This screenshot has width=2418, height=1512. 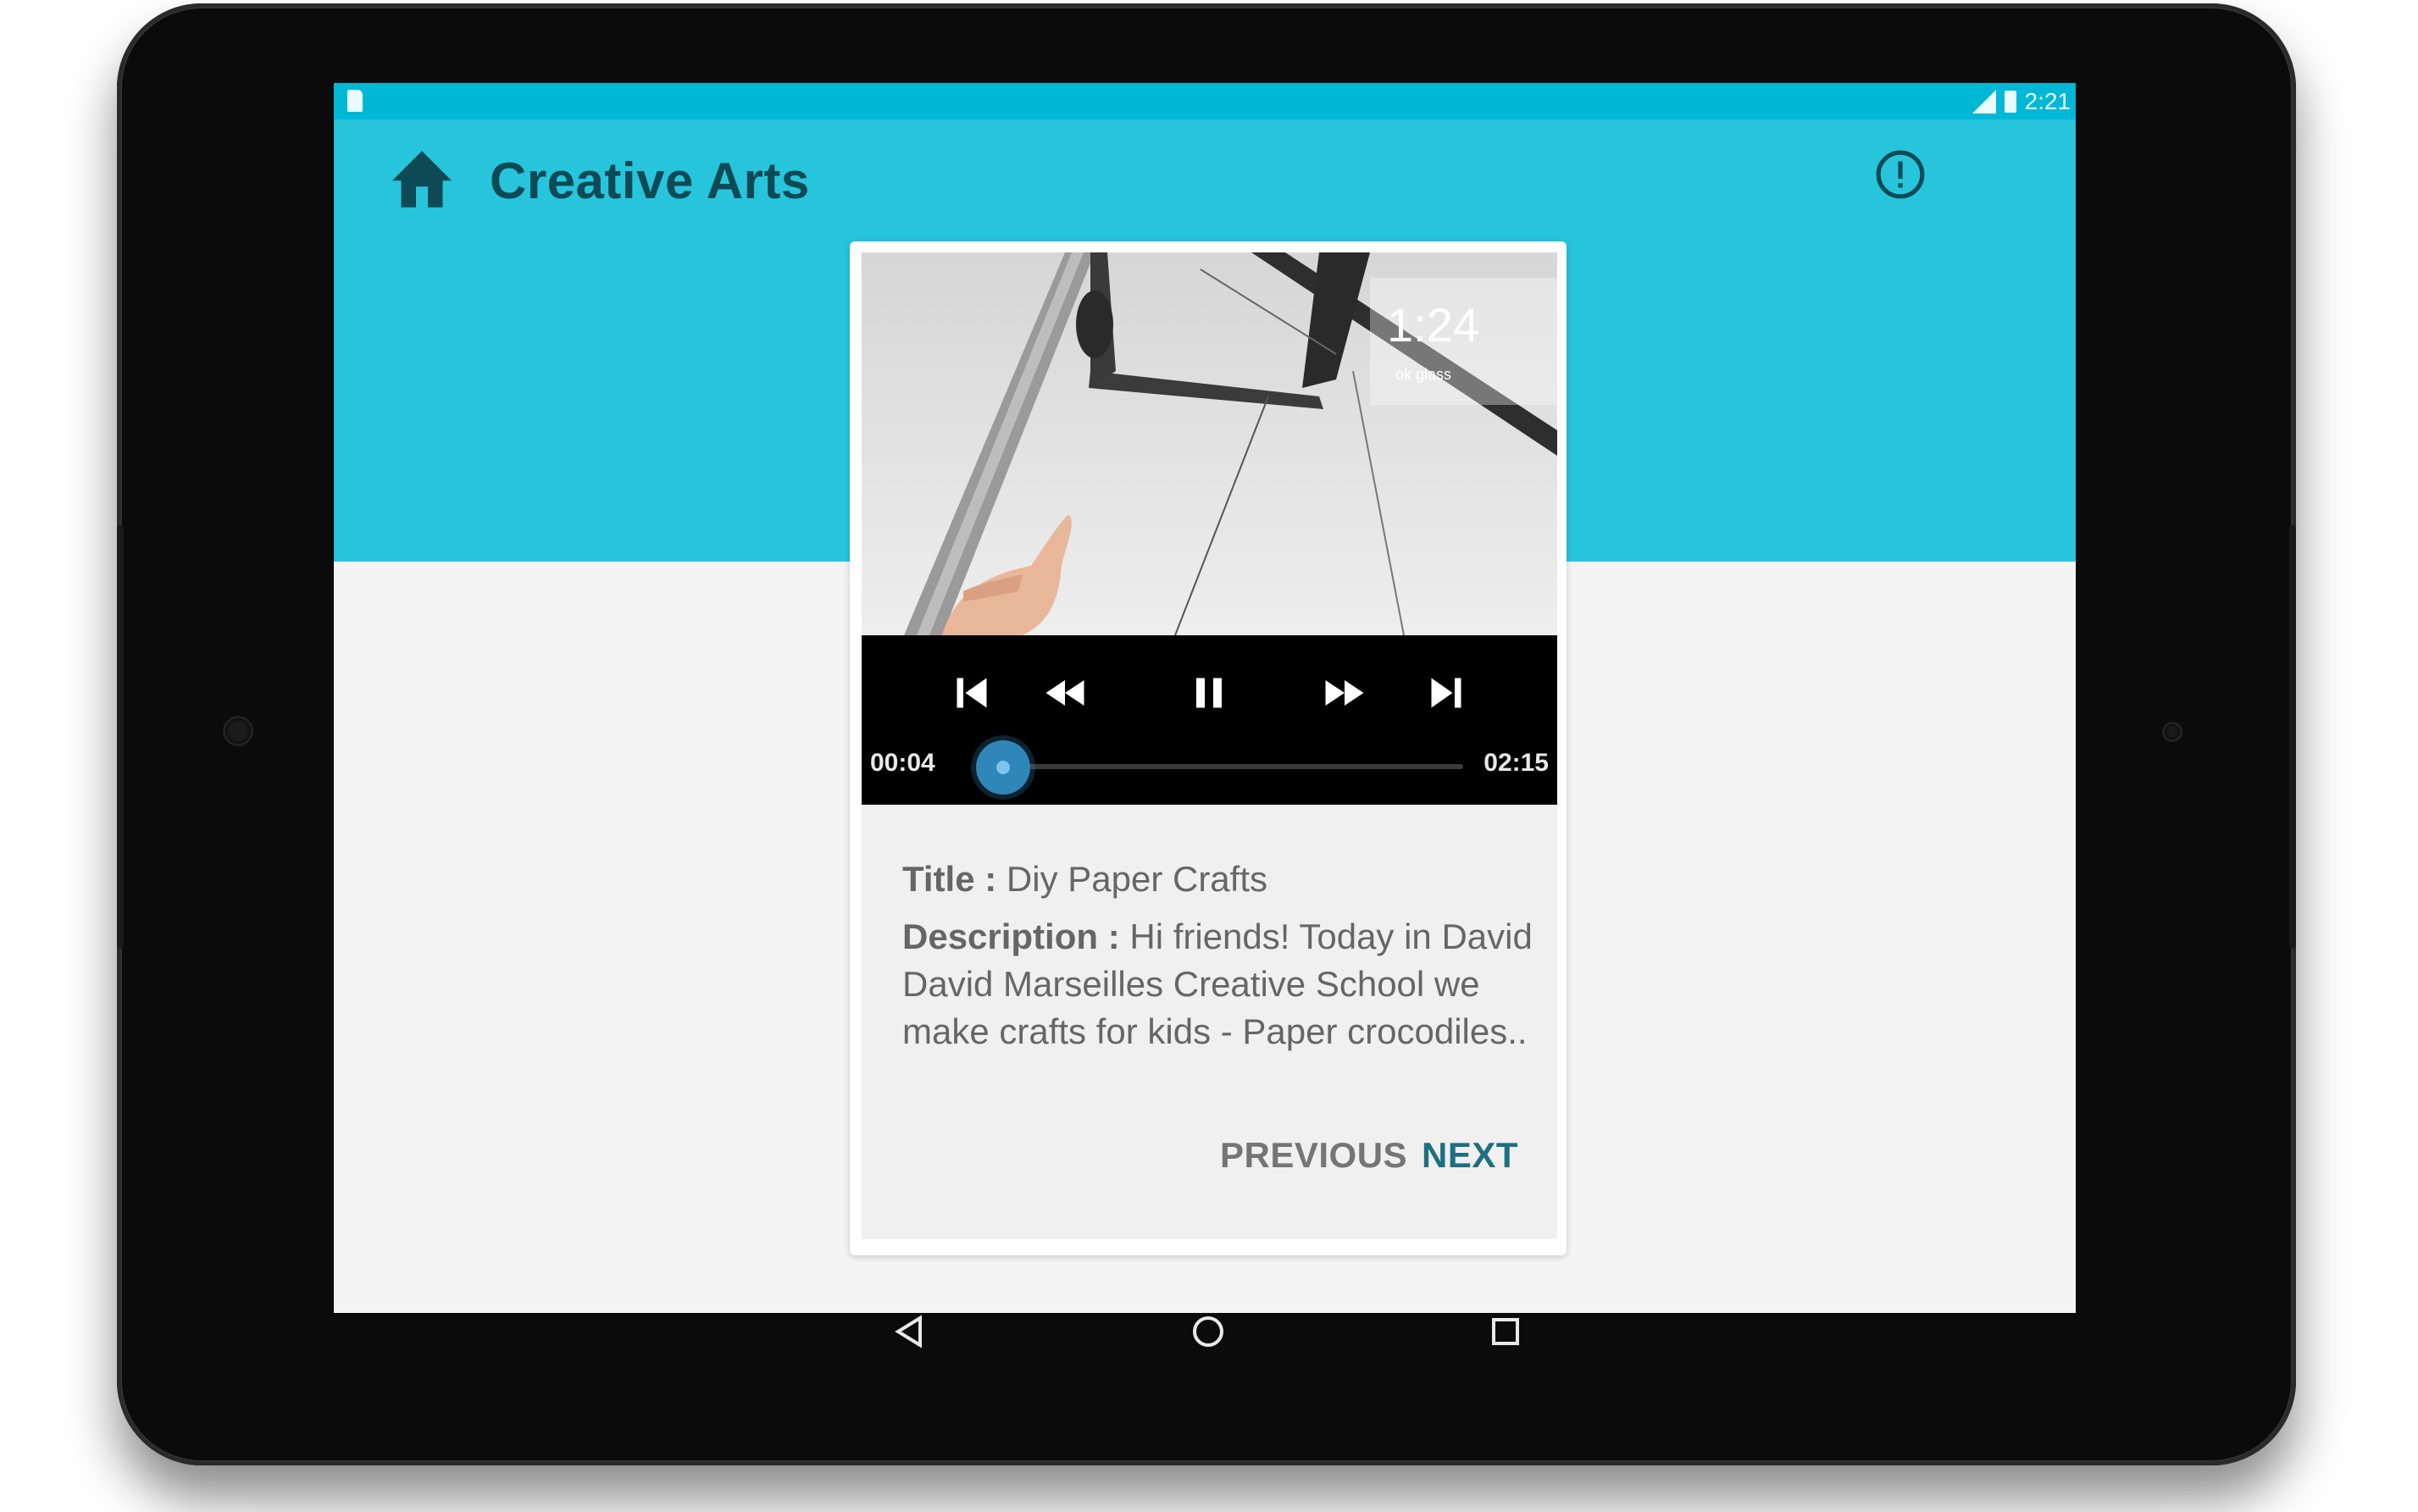 I want to click on front-camera, so click(x=238, y=731).